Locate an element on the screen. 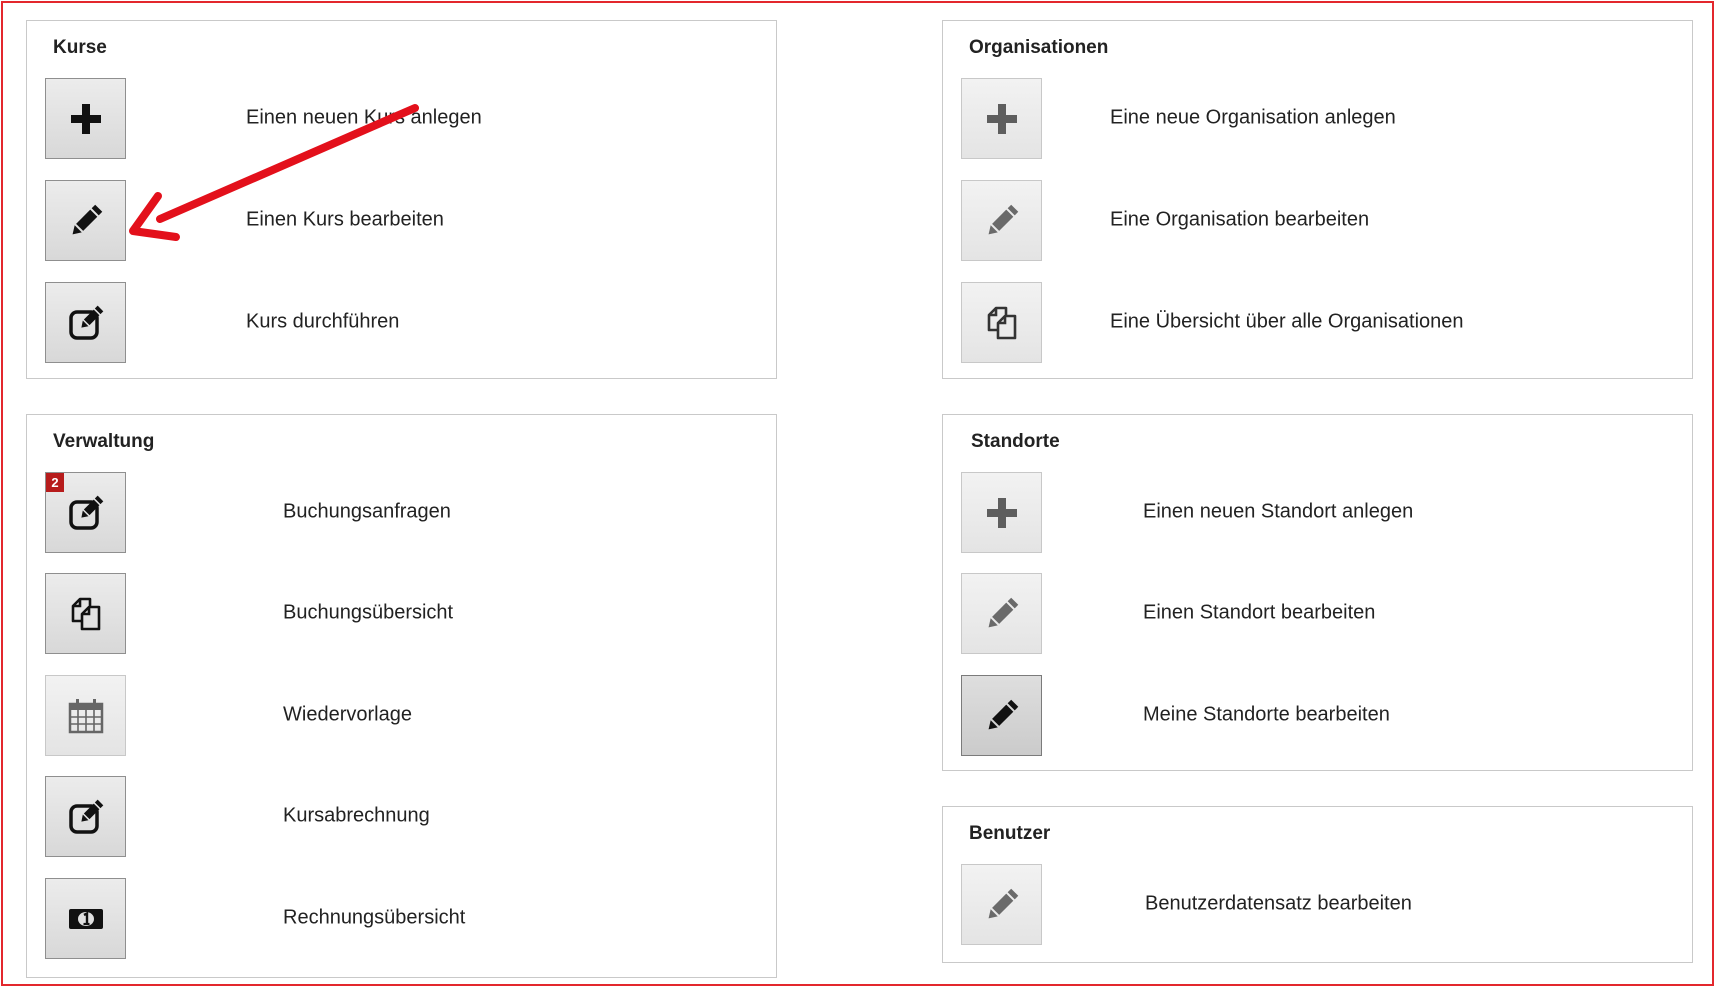  edit-course-button is located at coordinates (85, 220).